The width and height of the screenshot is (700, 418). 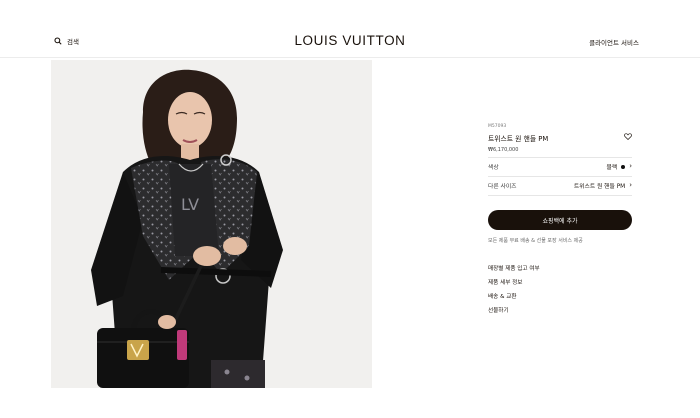 What do you see at coordinates (514, 269) in the screenshot?
I see `link-store-availability: 매장별 제품 입고 여부` at bounding box center [514, 269].